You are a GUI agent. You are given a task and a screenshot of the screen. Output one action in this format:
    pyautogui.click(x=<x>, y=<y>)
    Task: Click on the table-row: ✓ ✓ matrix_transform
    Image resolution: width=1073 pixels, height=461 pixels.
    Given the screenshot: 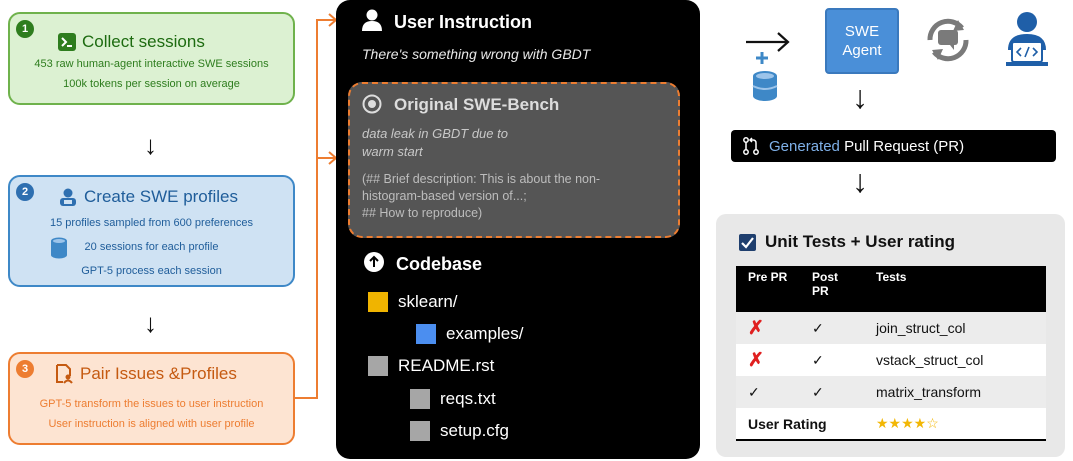 What is the action you would take?
    pyautogui.click(x=891, y=392)
    